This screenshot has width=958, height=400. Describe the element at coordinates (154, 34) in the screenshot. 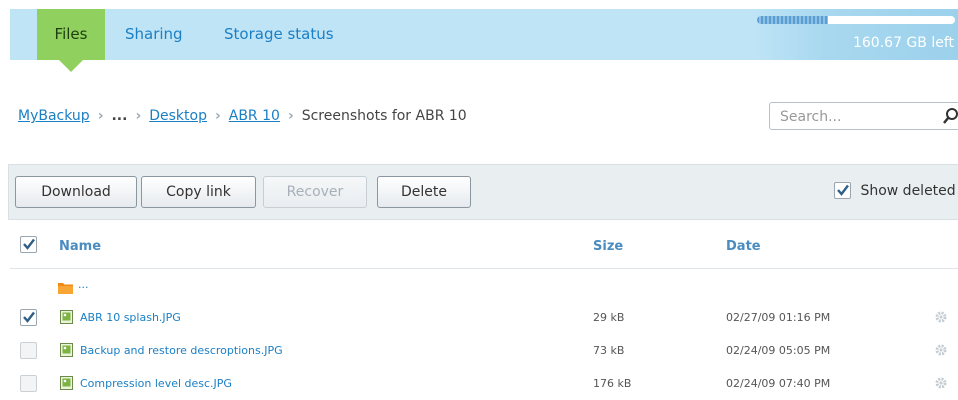

I see `tab-sharing: Sharing` at that location.